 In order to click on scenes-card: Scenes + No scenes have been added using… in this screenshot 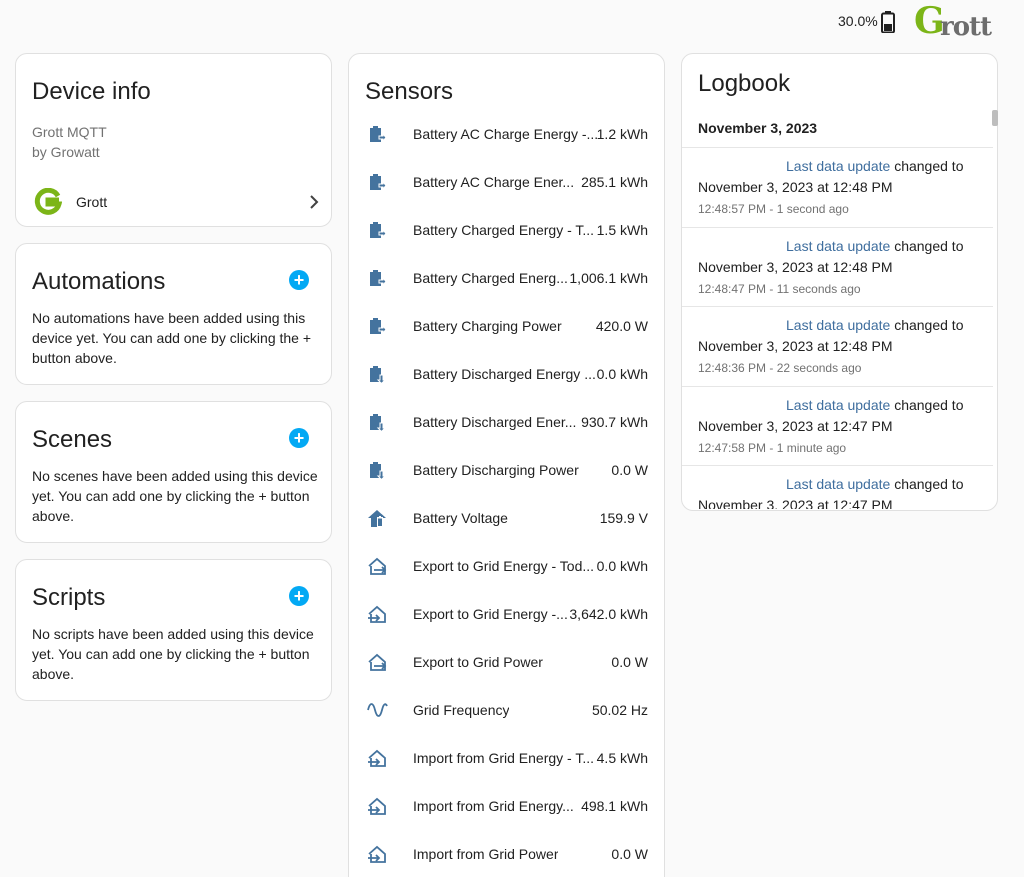, I will do `click(173, 472)`.